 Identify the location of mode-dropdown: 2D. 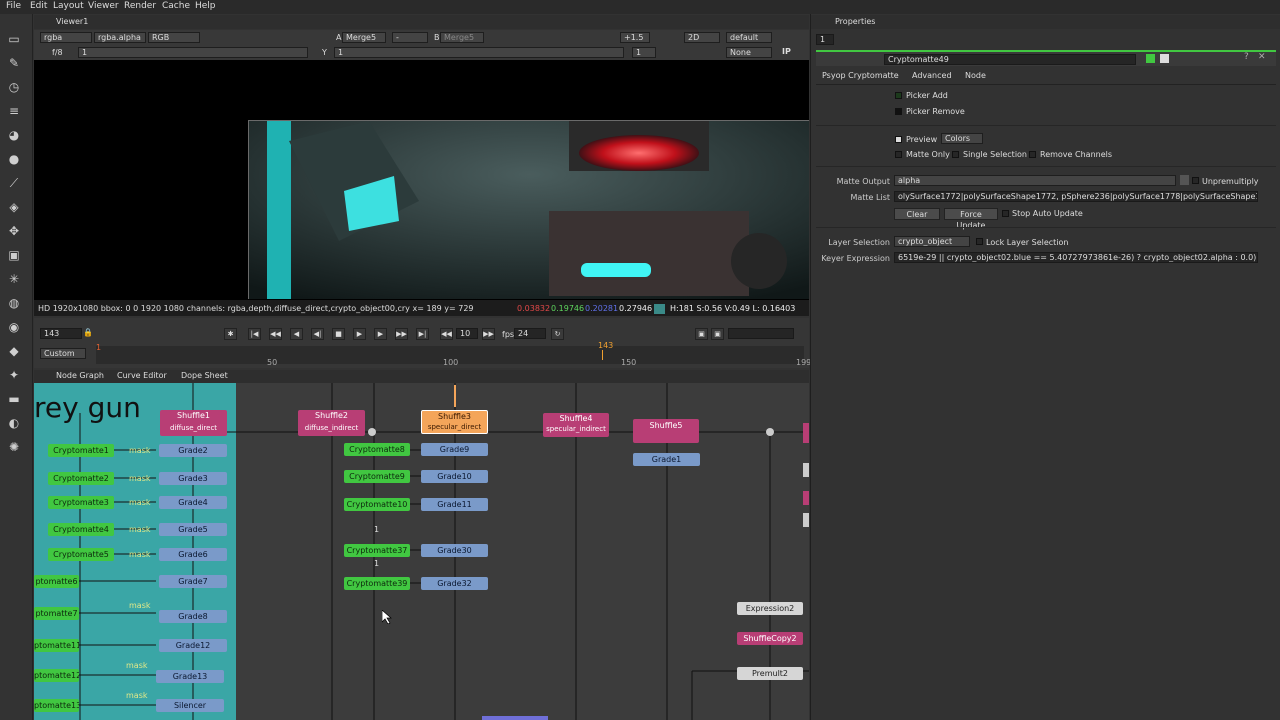
(702, 37).